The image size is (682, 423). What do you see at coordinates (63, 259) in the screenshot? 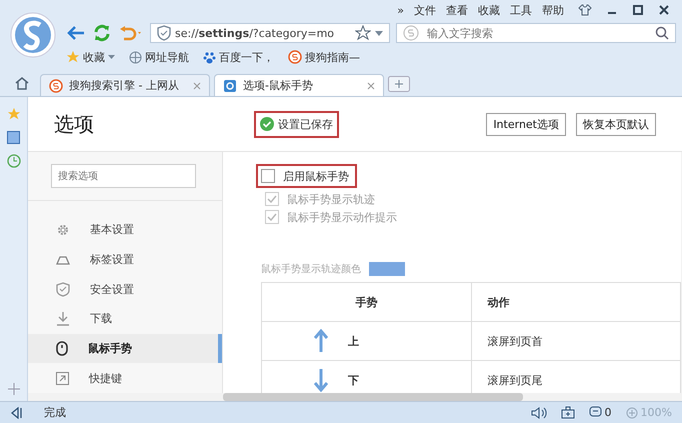
I see `tab-icon` at bounding box center [63, 259].